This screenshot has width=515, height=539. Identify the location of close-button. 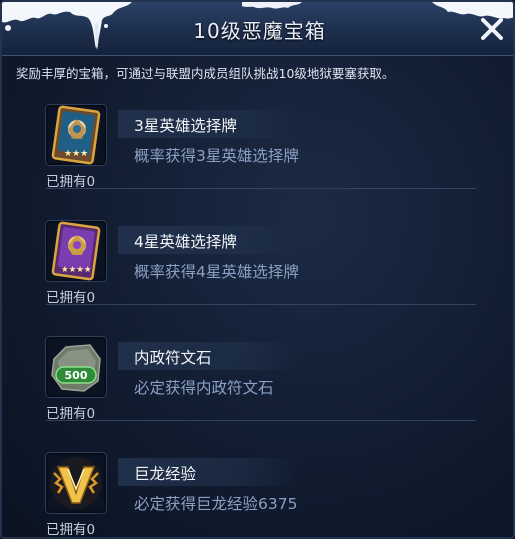
(492, 29).